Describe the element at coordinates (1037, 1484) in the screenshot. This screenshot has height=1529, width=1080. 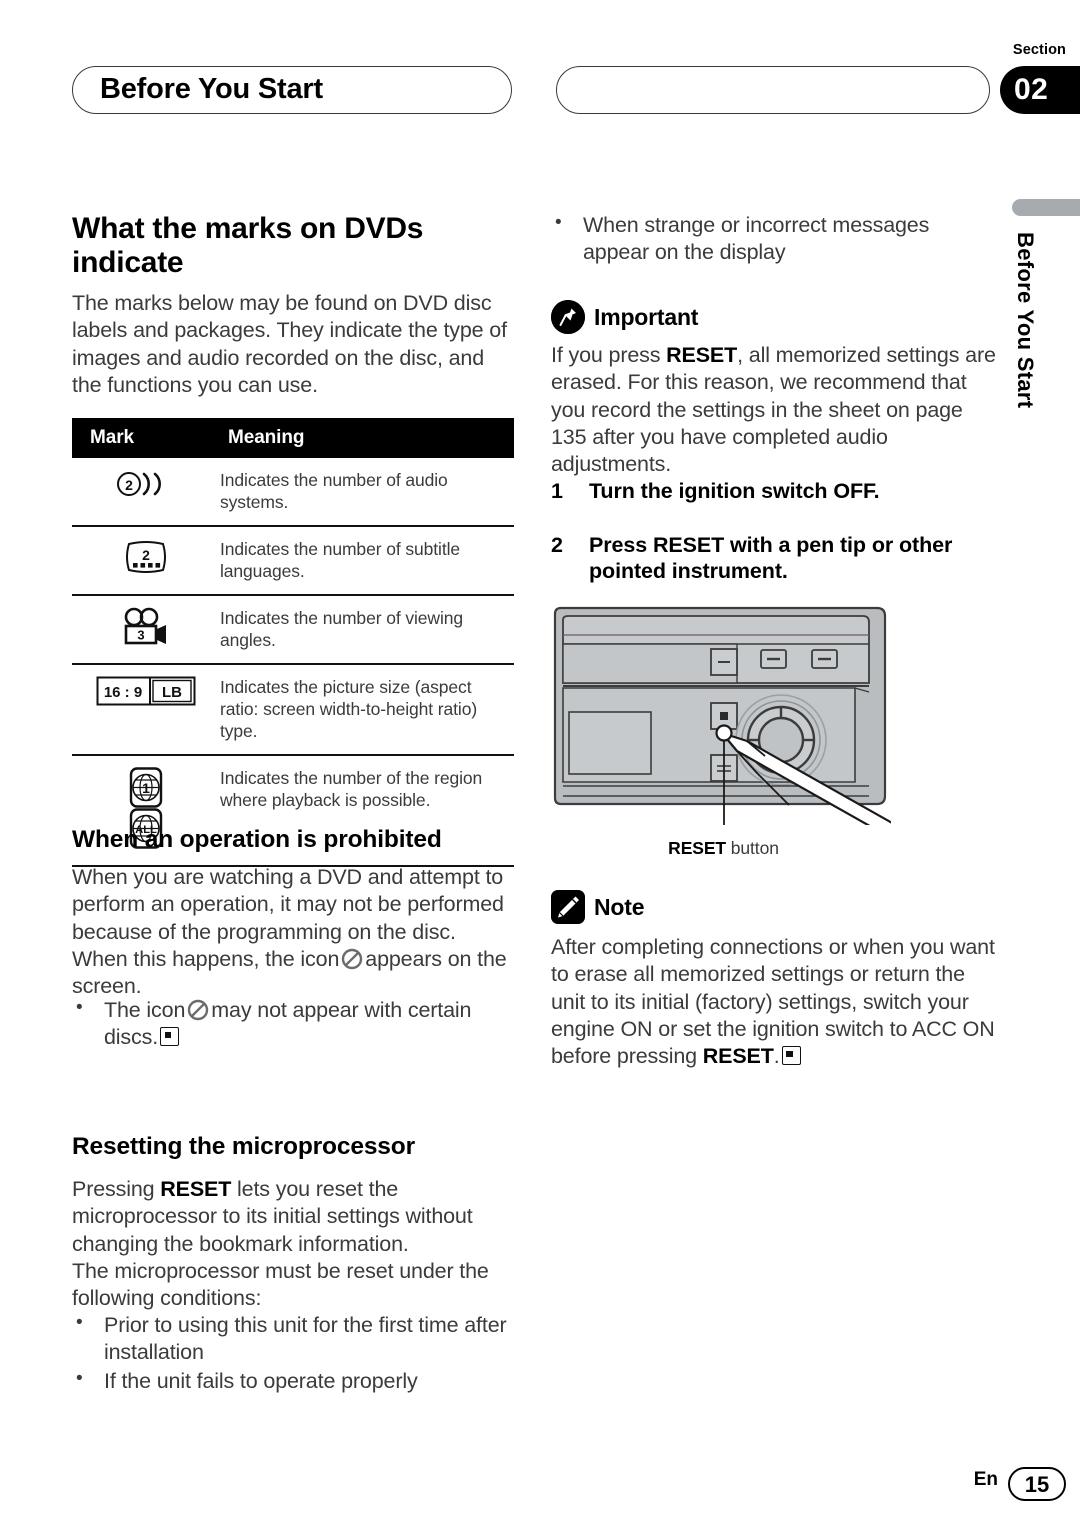
I see `footer-page-number: 15` at that location.